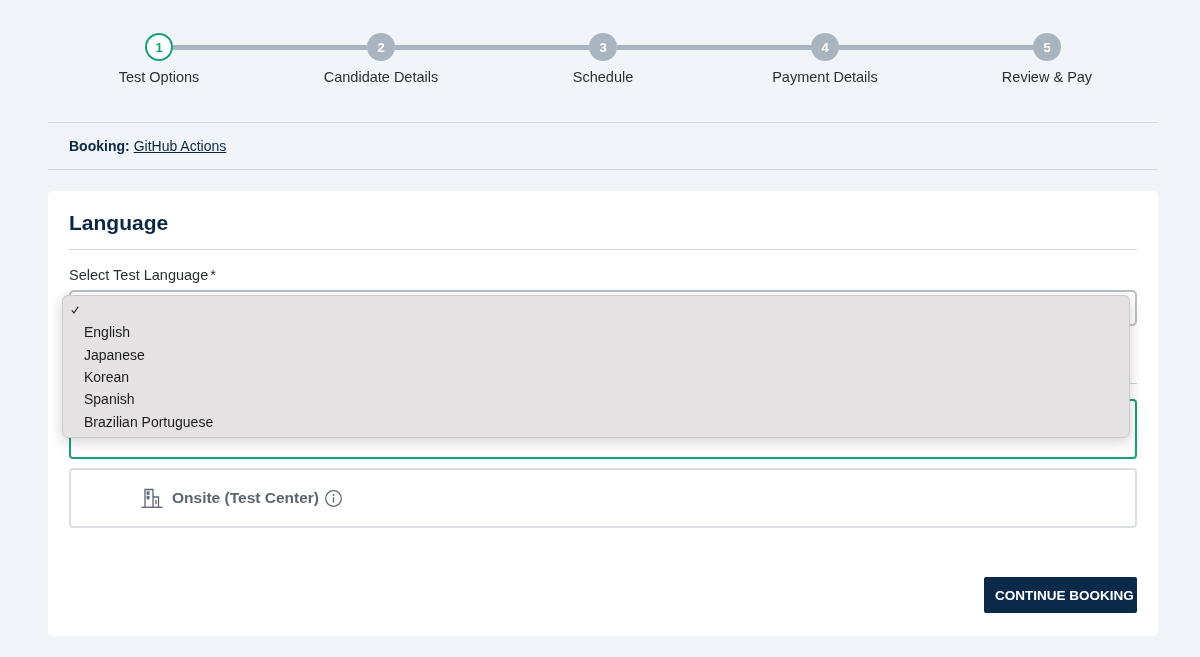  Describe the element at coordinates (119, 223) in the screenshot. I see `section-title: Language` at that location.